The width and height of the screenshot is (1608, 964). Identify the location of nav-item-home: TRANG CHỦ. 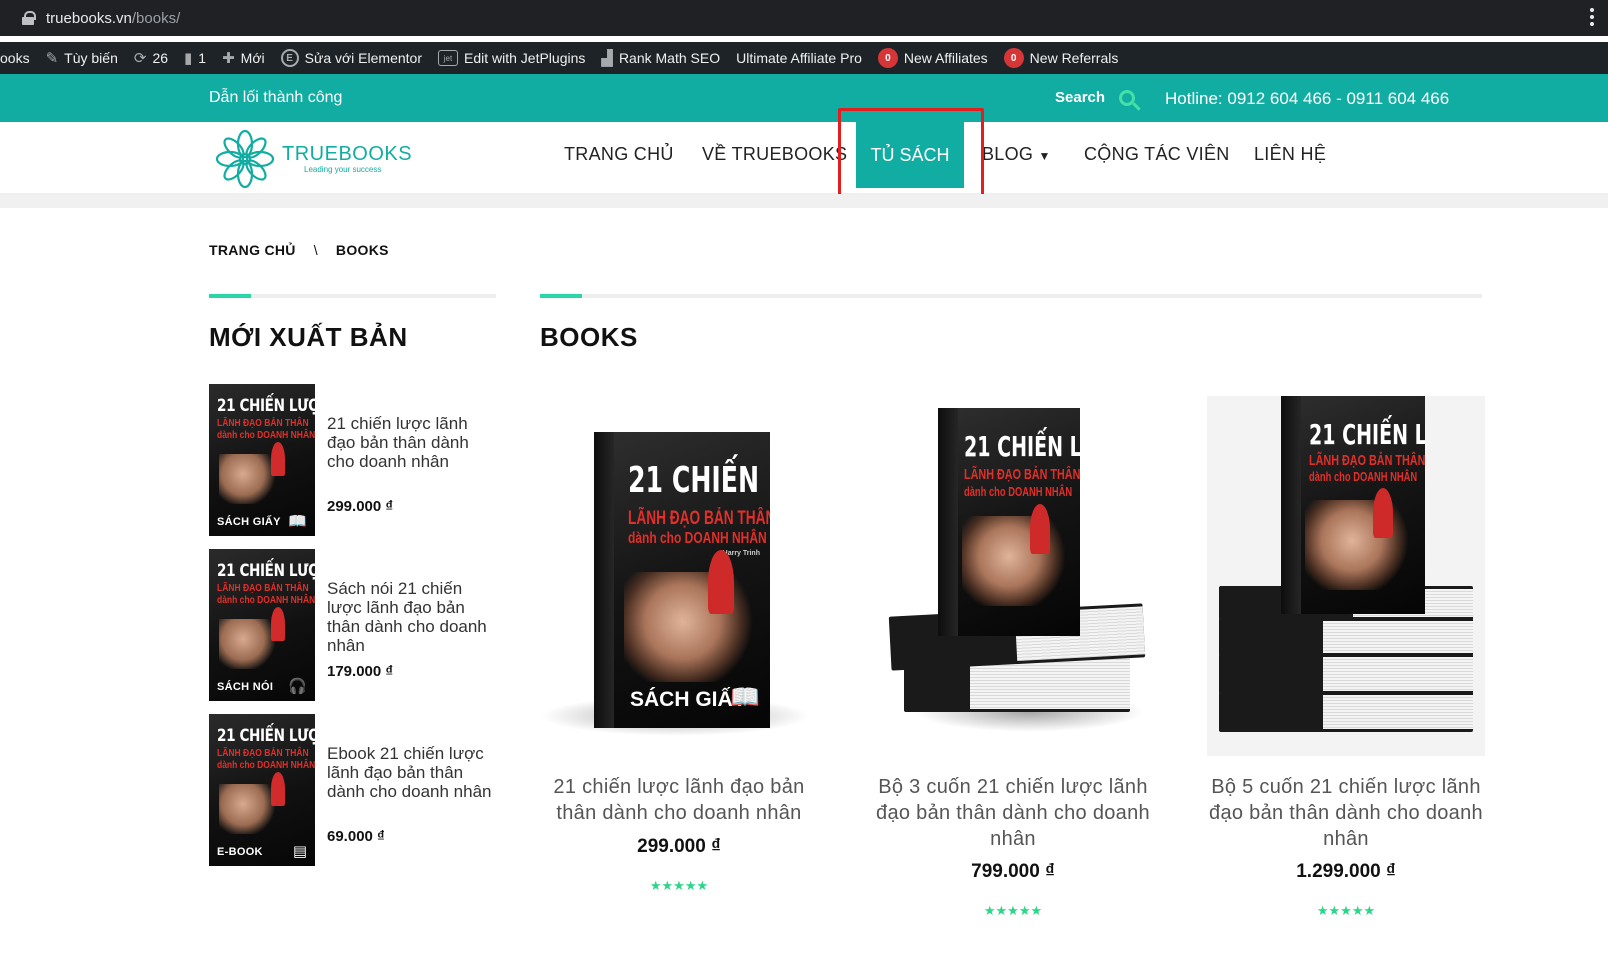
(619, 154).